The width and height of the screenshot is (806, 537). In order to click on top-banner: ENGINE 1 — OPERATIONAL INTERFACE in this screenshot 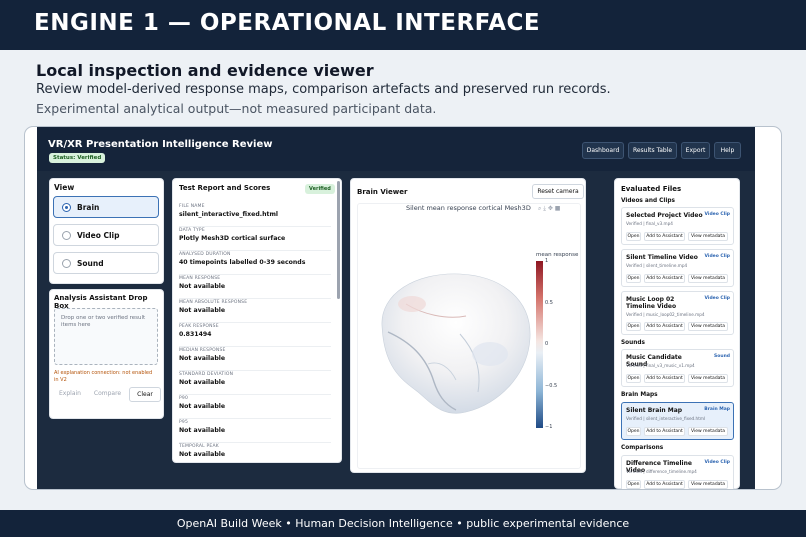, I will do `click(403, 25)`.